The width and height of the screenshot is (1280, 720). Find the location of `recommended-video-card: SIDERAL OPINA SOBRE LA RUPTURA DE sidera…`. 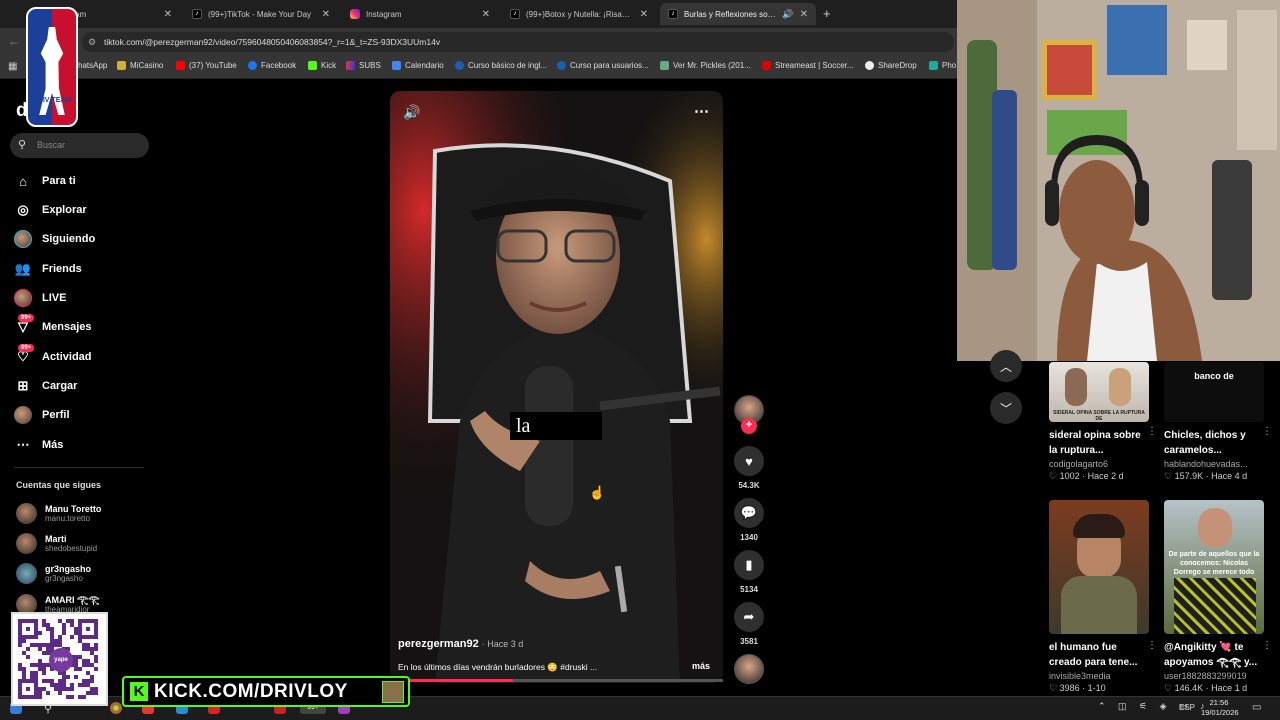

recommended-video-card: SIDERAL OPINA SOBRE LA RUPTURA DE sidera… is located at coordinates (1103, 422).